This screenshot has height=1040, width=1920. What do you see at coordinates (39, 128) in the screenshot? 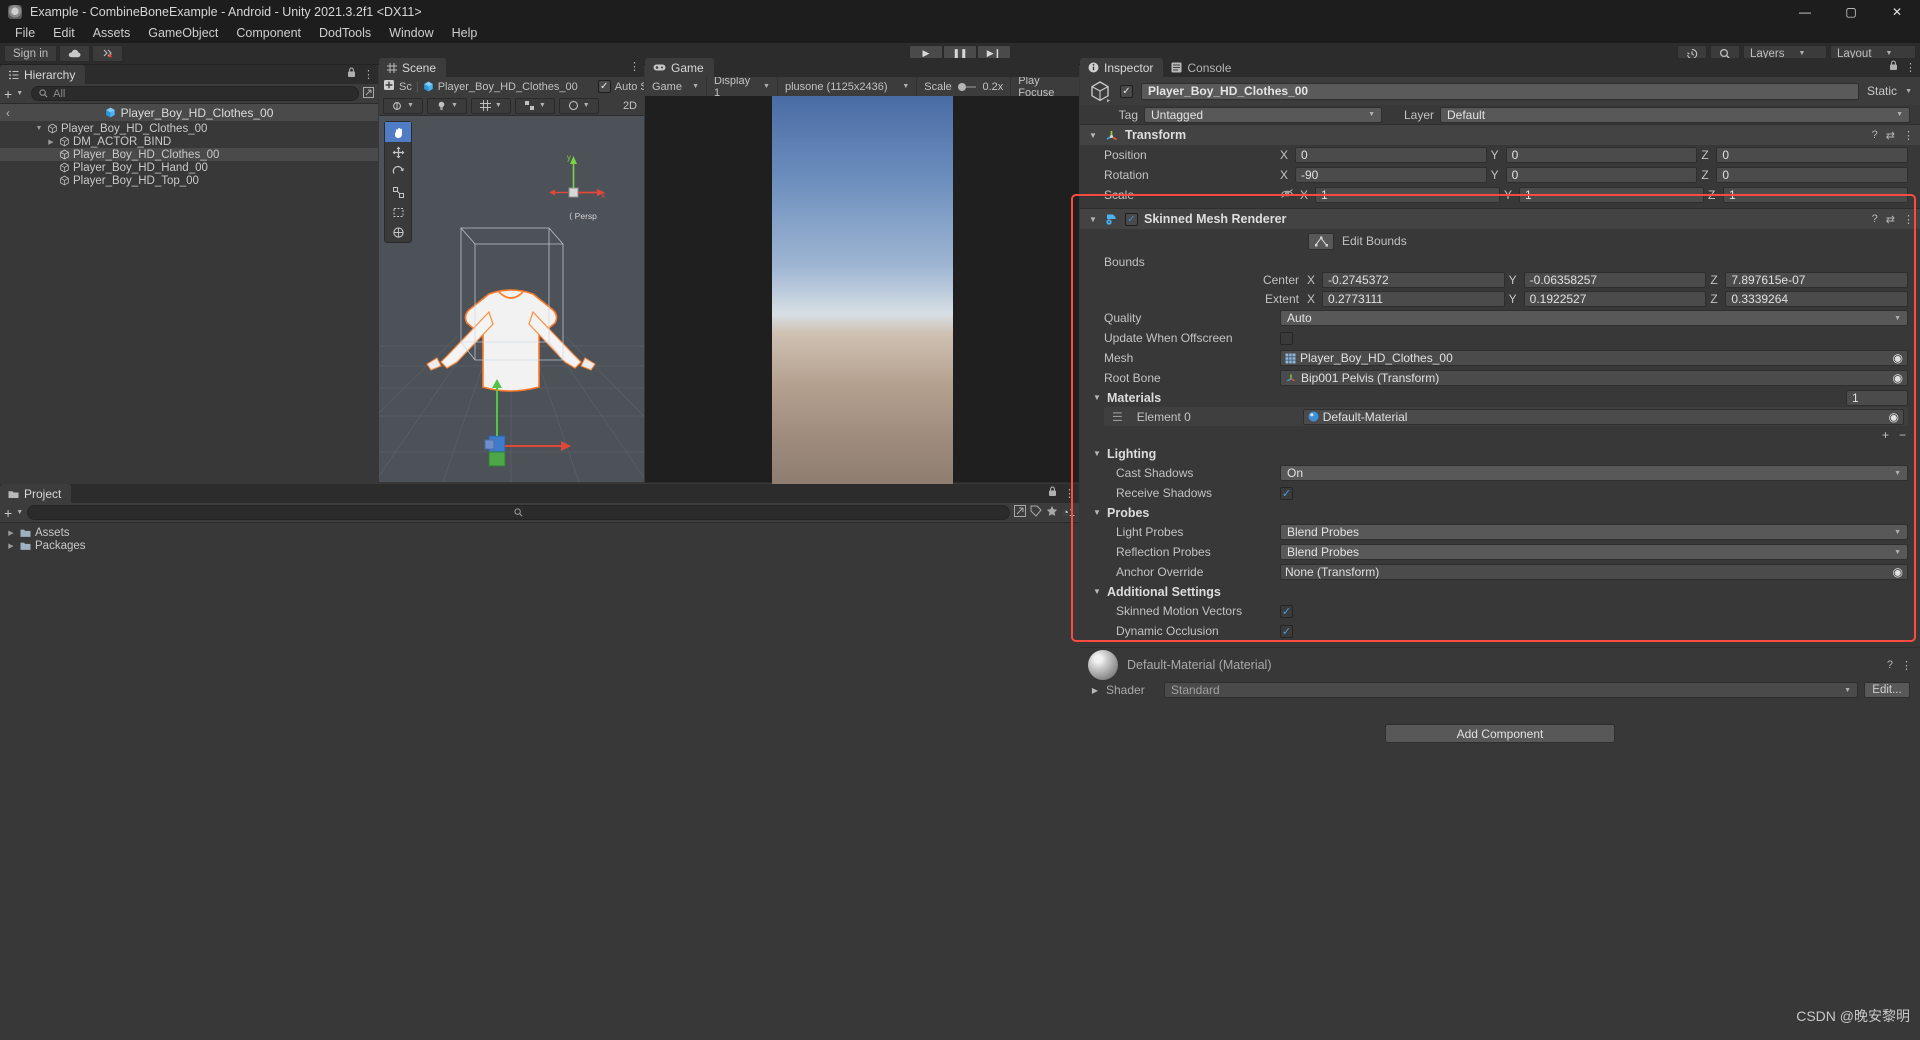
I see `twist-icon-0: ▼` at bounding box center [39, 128].